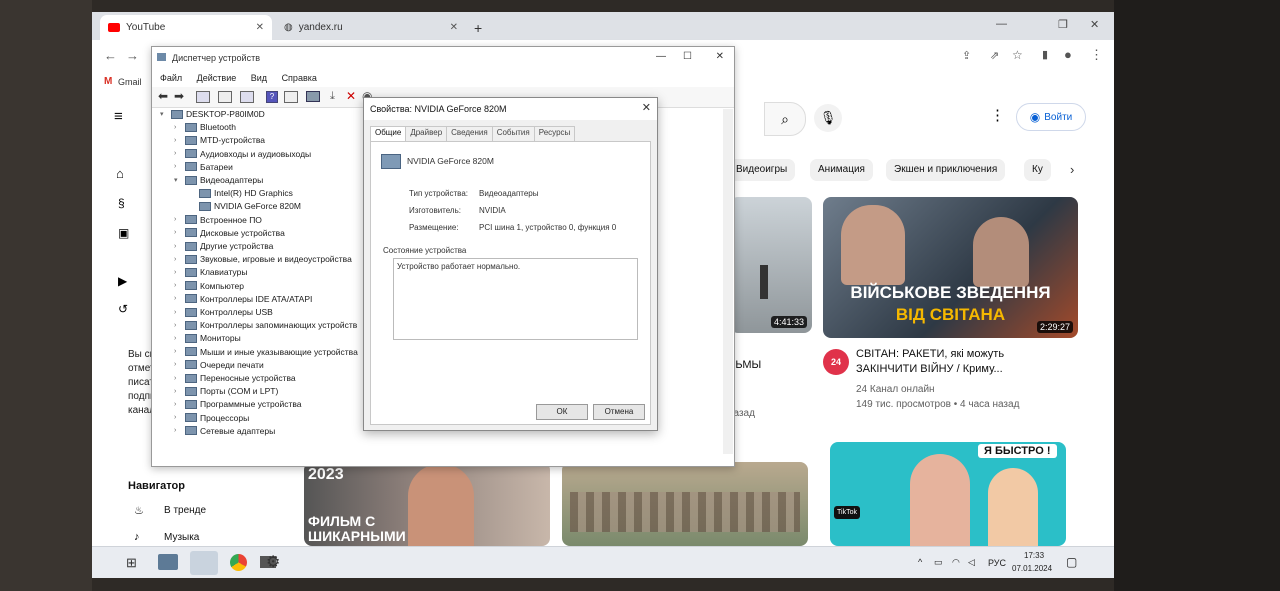 Image resolution: width=1280 pixels, height=591 pixels. What do you see at coordinates (1072, 169) in the screenshot?
I see `chevron-right-icon: ›` at bounding box center [1072, 169].